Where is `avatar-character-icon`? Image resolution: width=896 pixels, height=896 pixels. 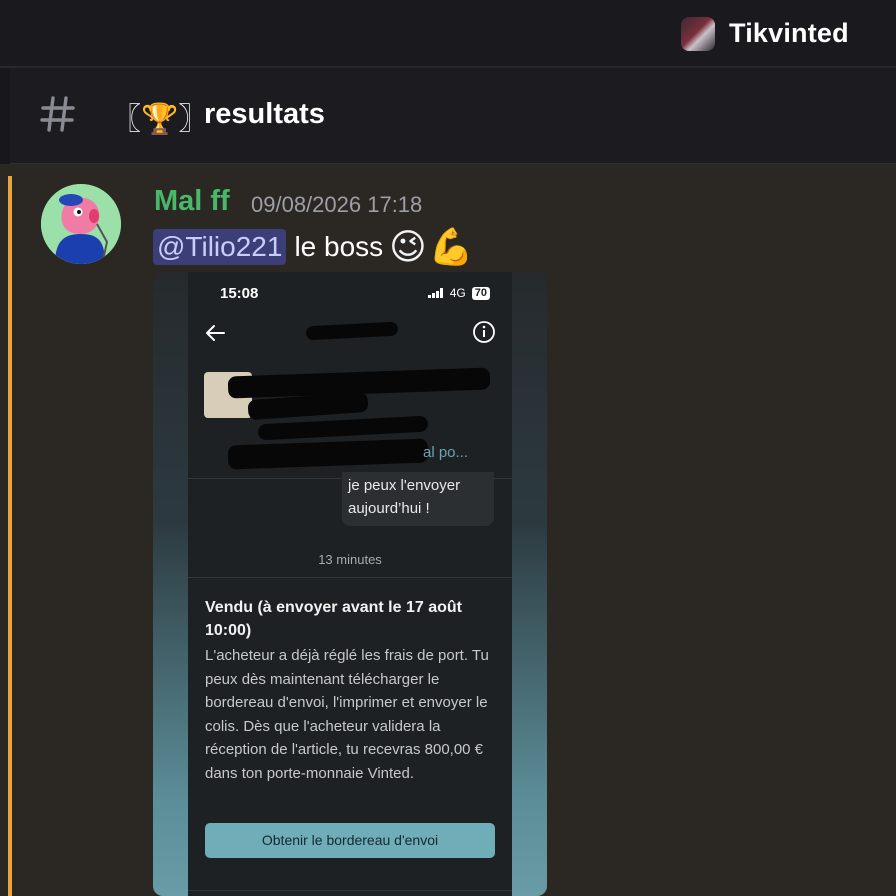
avatar-character-icon is located at coordinates (81, 224).